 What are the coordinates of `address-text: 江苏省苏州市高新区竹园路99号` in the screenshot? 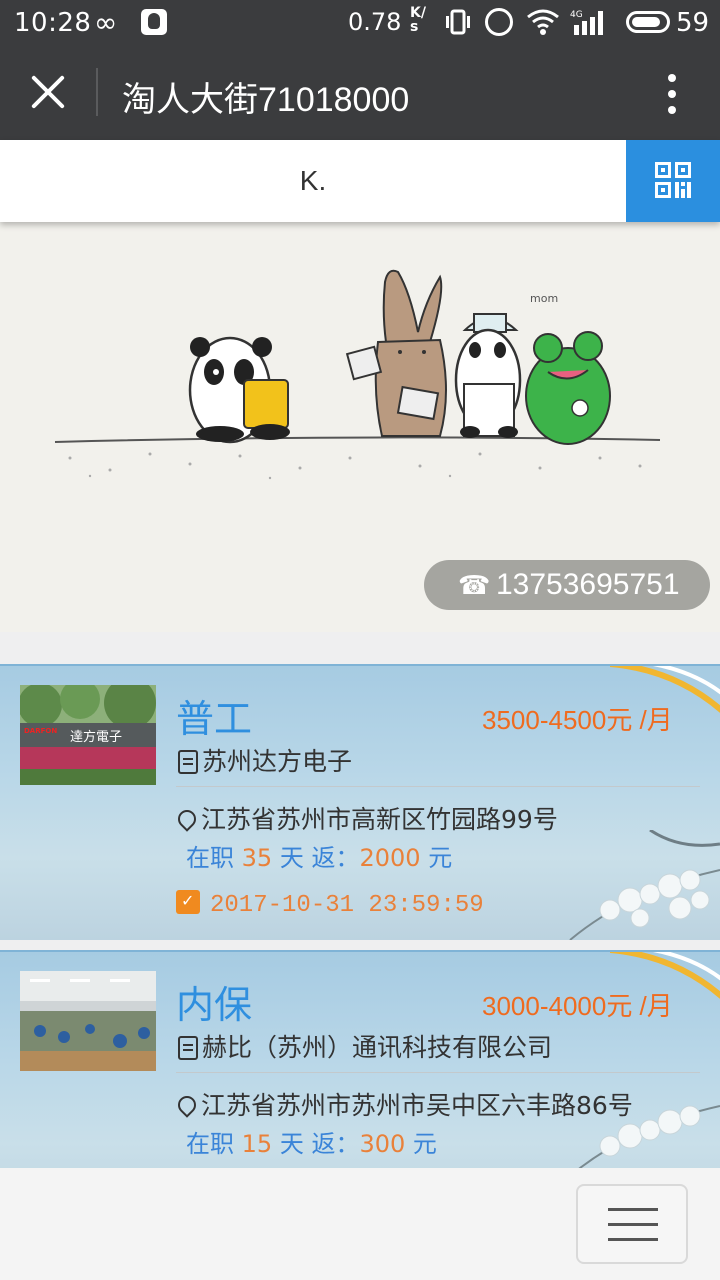 It's located at (379, 819).